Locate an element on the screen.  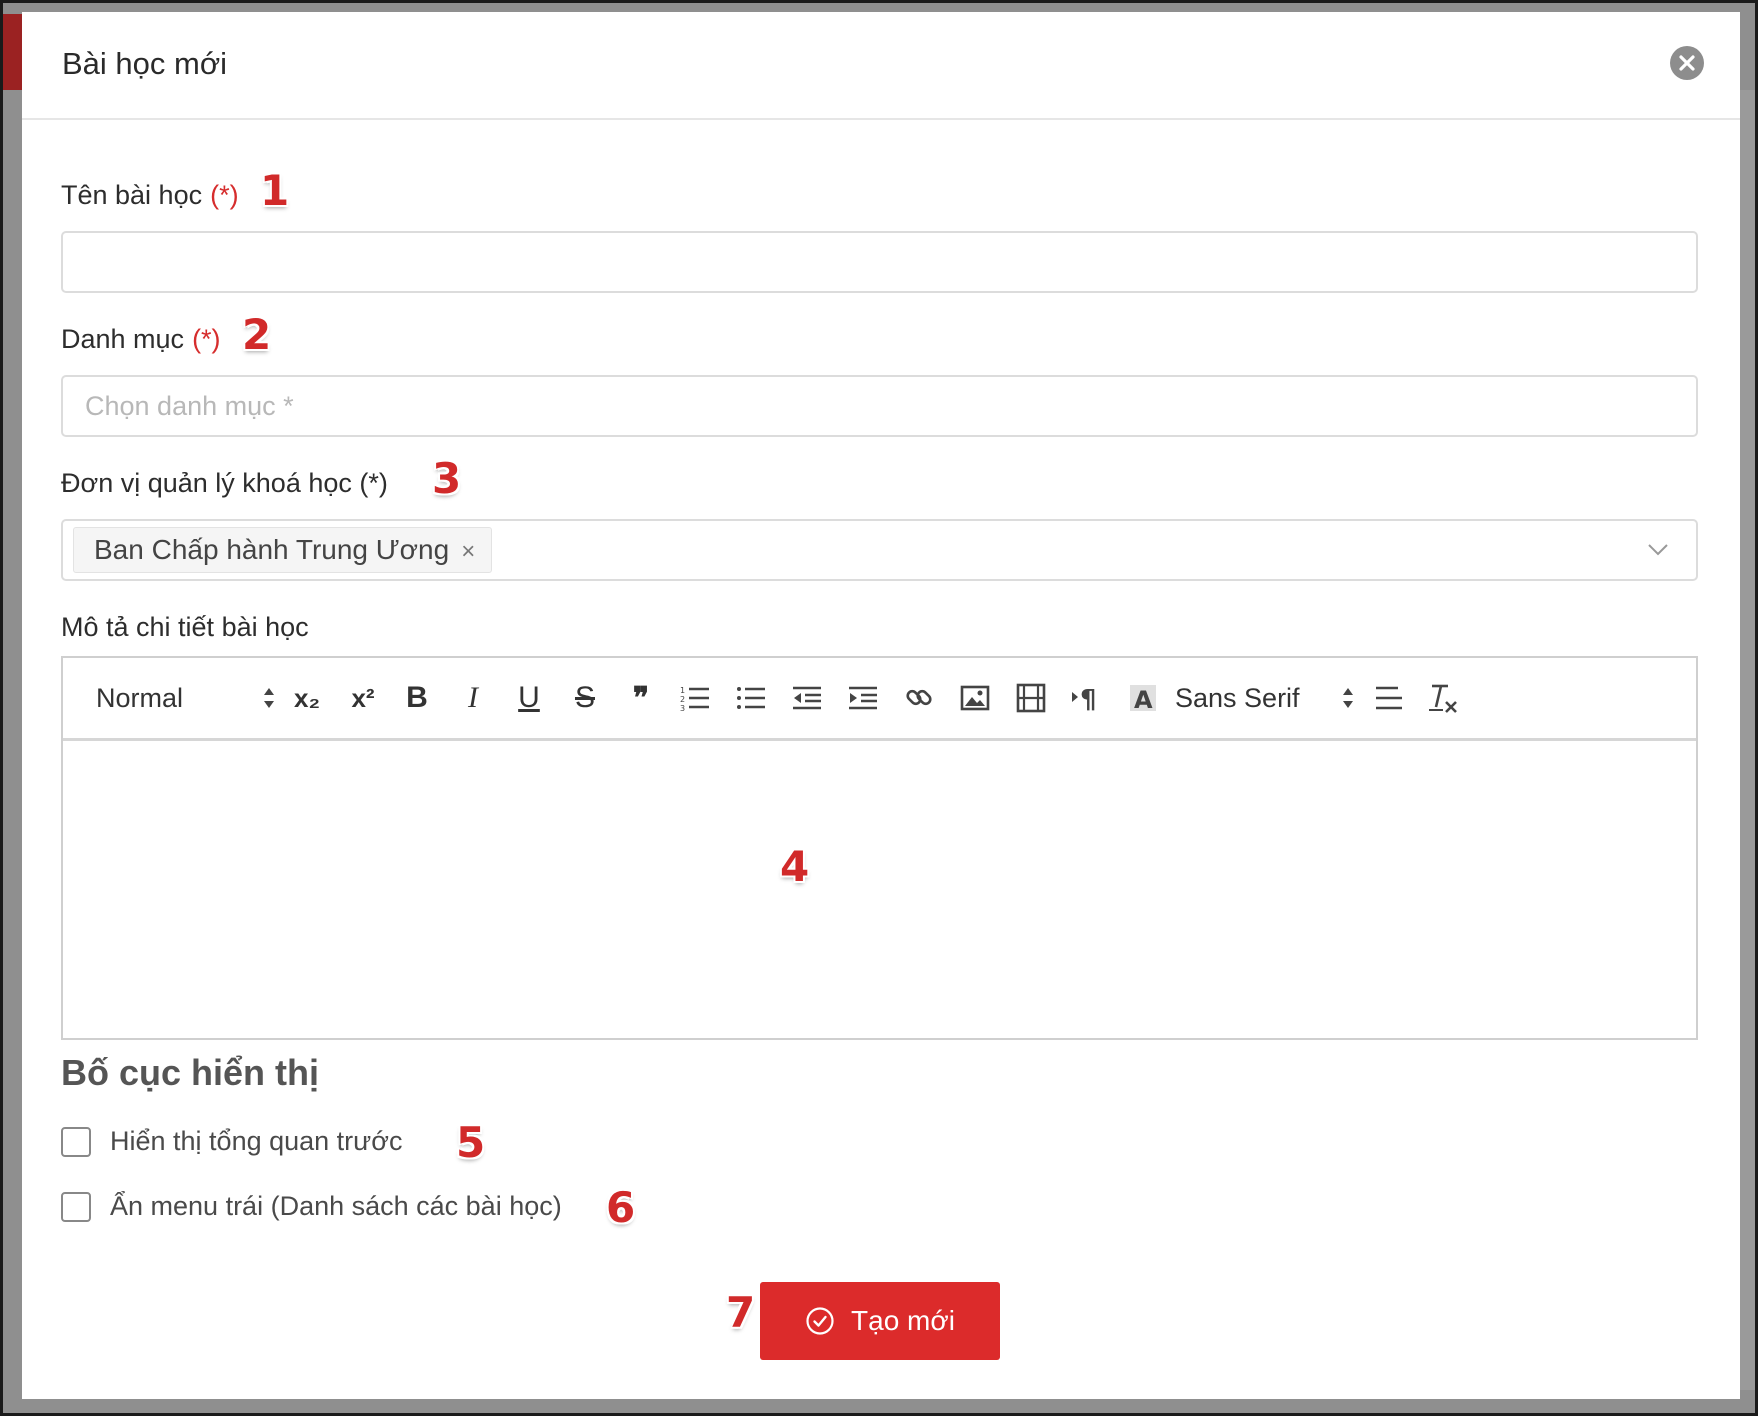
align-button is located at coordinates (1389, 698).